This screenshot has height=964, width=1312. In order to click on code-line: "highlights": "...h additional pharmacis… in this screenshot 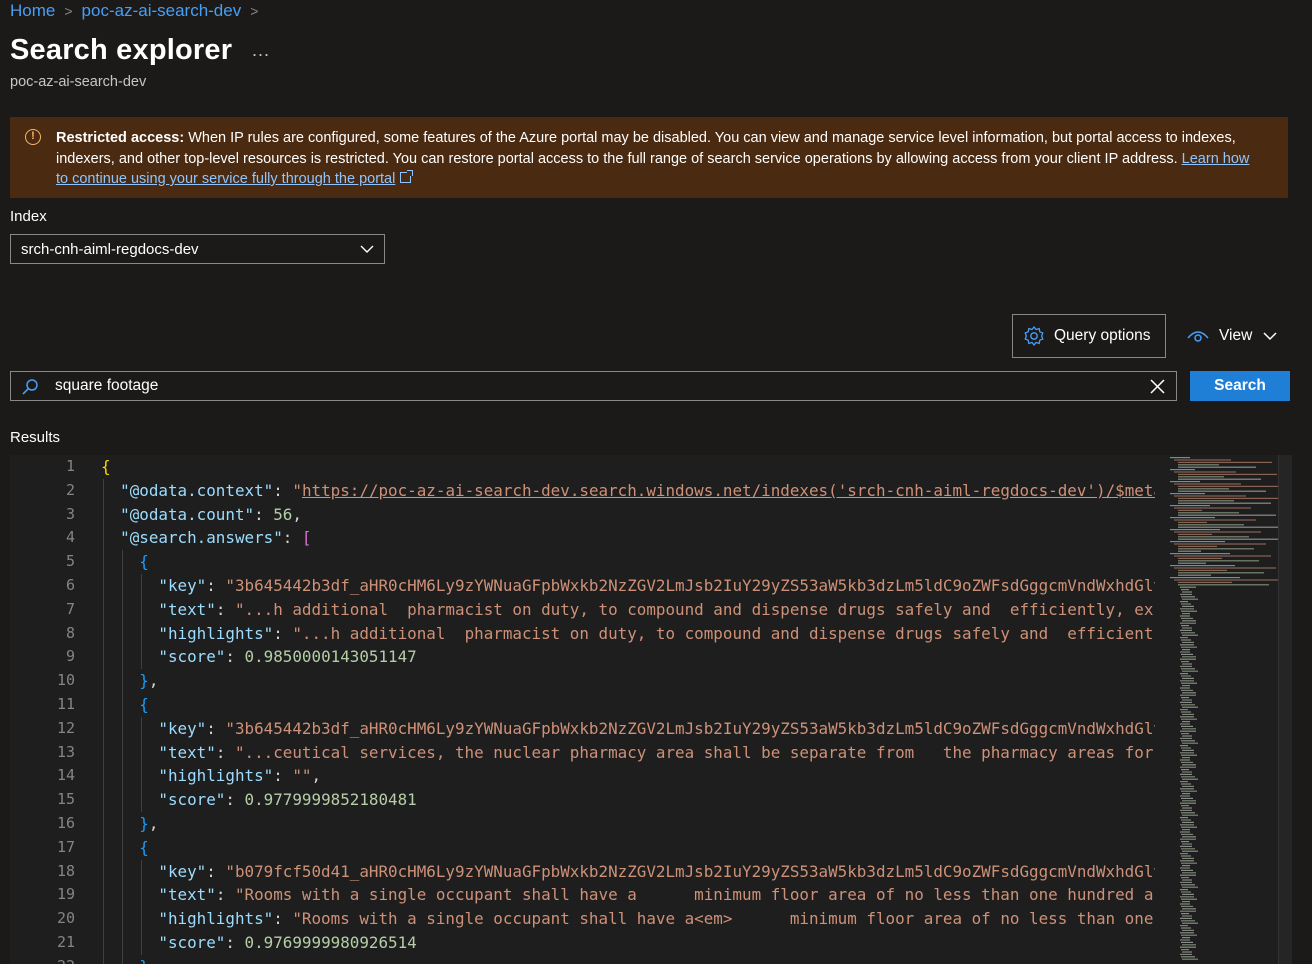, I will do `click(656, 633)`.